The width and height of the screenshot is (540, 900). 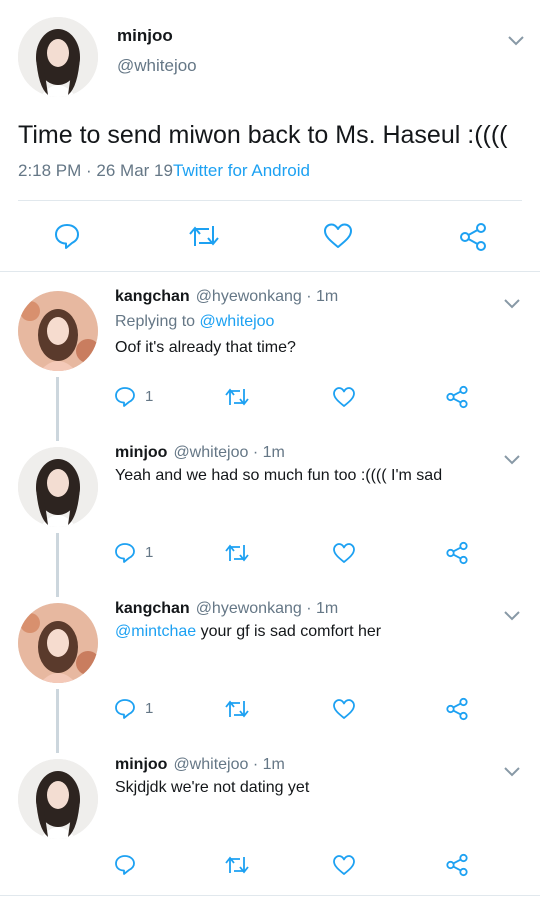 What do you see at coordinates (155, 631) in the screenshot?
I see `mention-link: @mintchae` at bounding box center [155, 631].